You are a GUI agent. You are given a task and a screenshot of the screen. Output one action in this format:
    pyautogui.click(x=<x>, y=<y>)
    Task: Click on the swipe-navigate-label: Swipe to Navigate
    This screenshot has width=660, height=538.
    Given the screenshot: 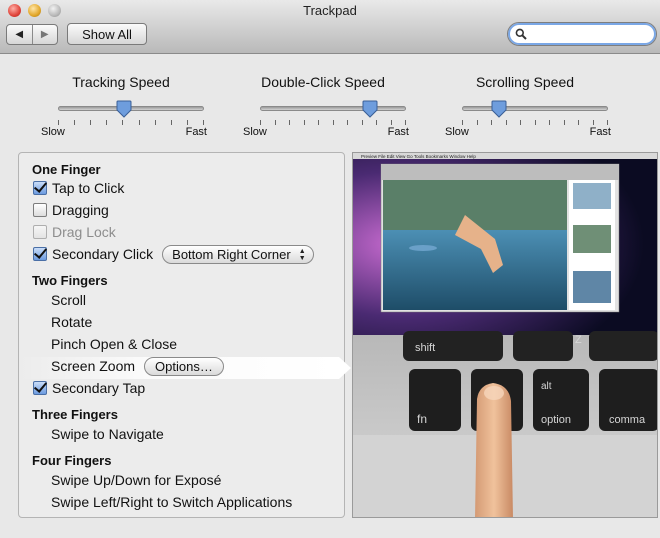 What is the action you would take?
    pyautogui.click(x=107, y=434)
    